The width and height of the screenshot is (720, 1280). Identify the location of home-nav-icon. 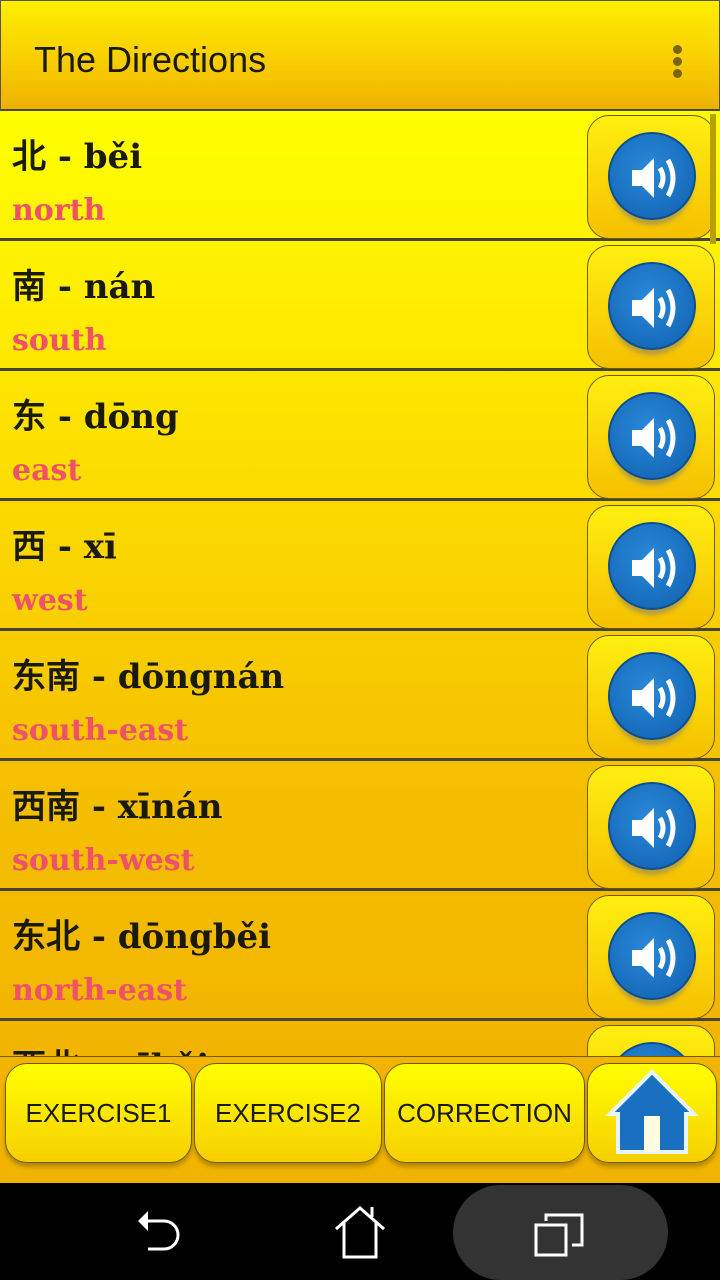
(360, 1233).